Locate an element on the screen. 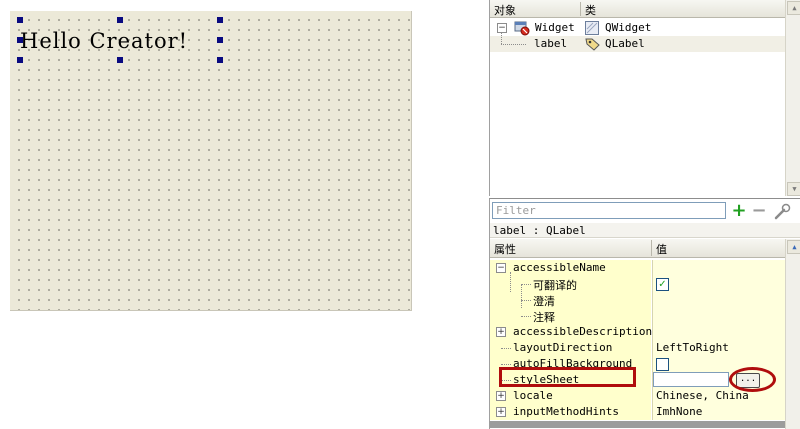 The width and height of the screenshot is (800, 429). header-class: 类 is located at coordinates (590, 10).